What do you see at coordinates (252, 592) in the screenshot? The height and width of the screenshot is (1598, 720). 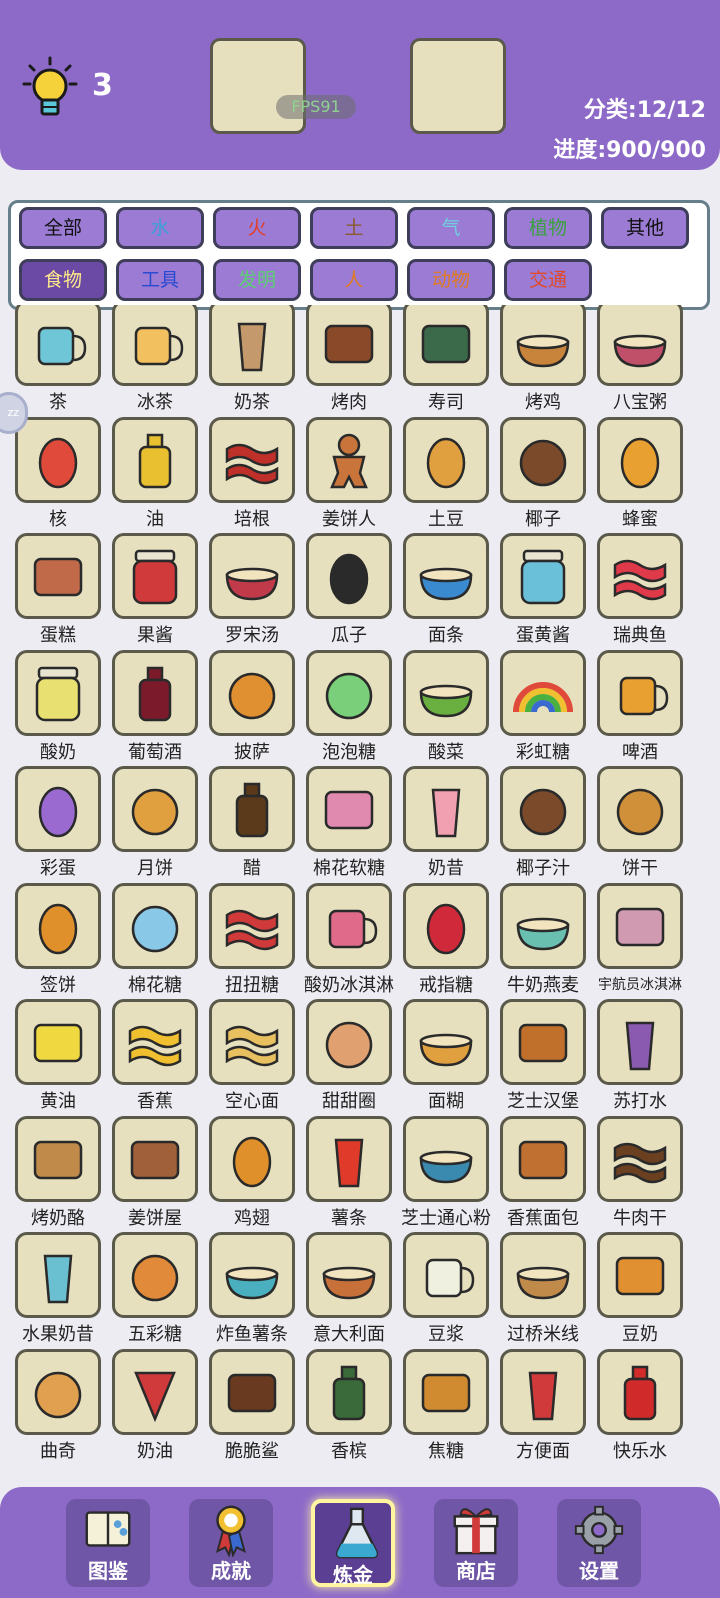 I see `item-tile: 罗宋汤` at bounding box center [252, 592].